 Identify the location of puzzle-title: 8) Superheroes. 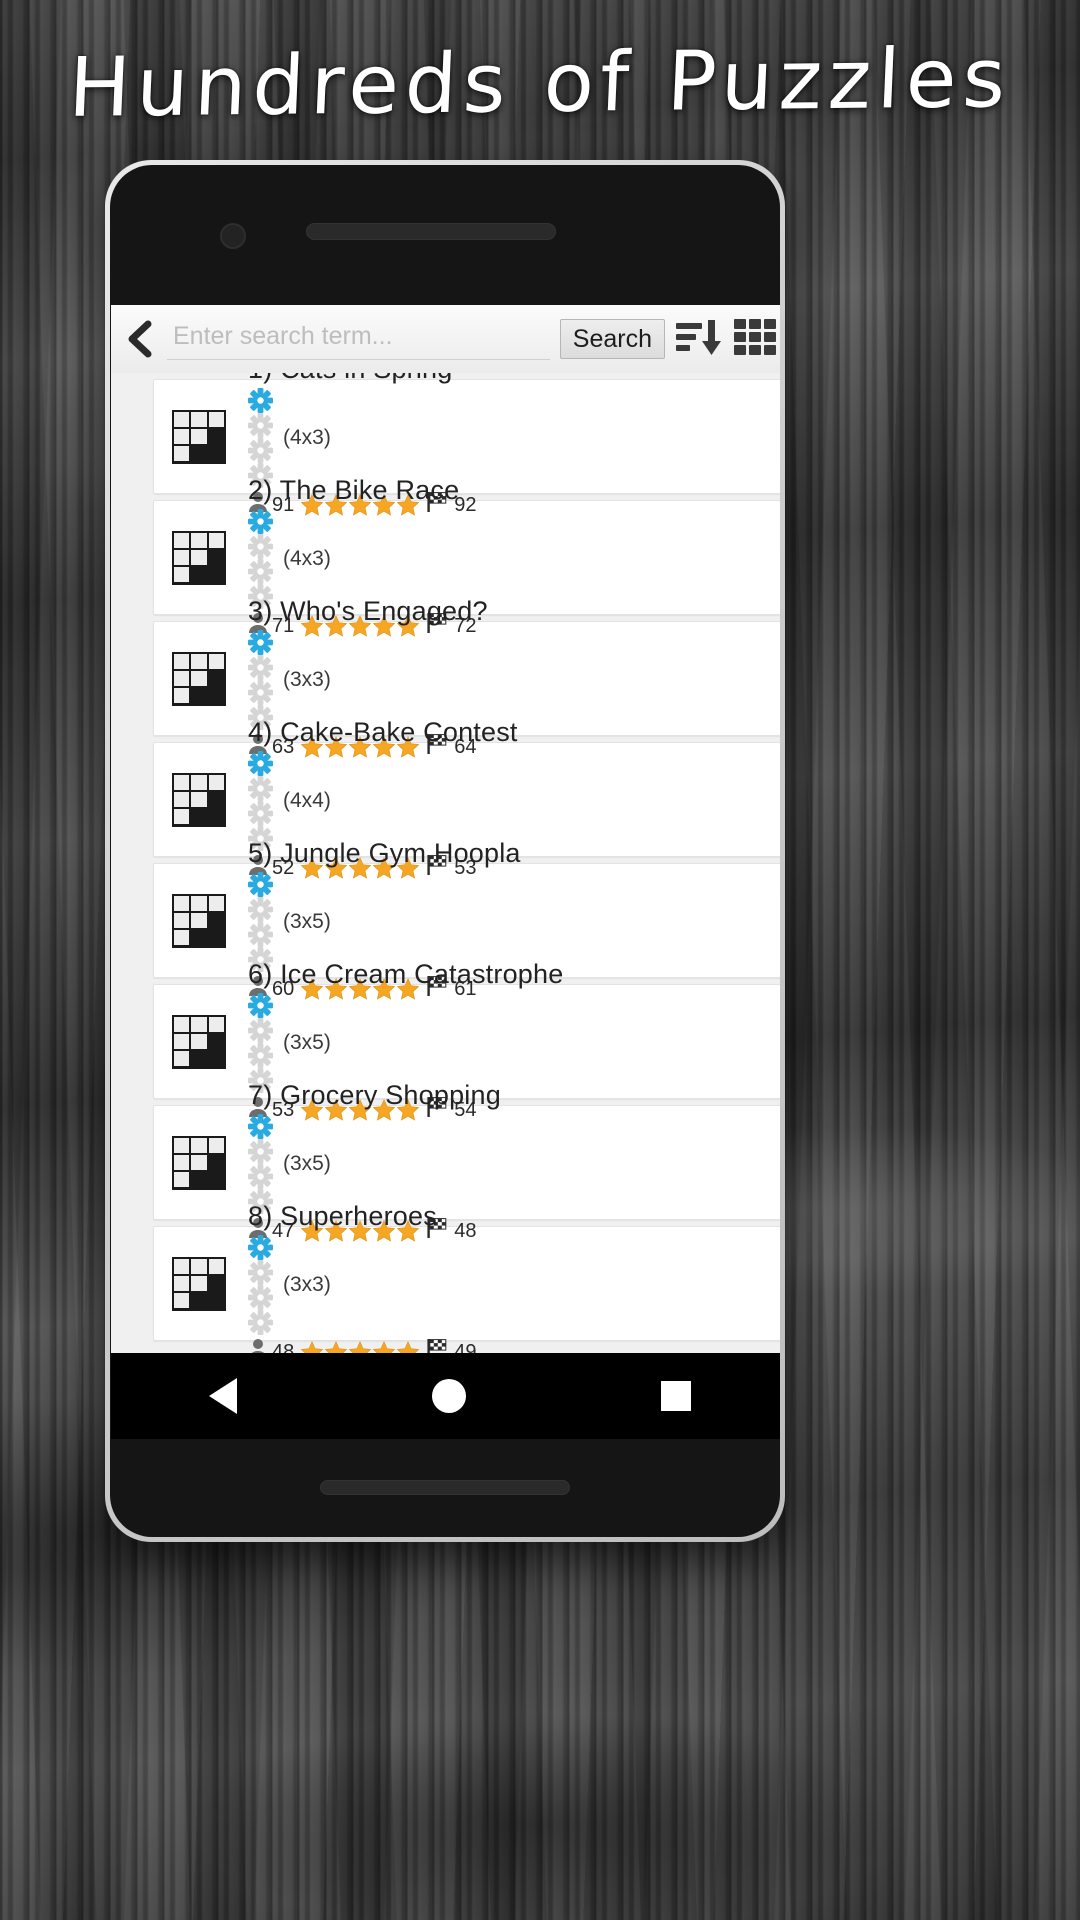
(342, 1215).